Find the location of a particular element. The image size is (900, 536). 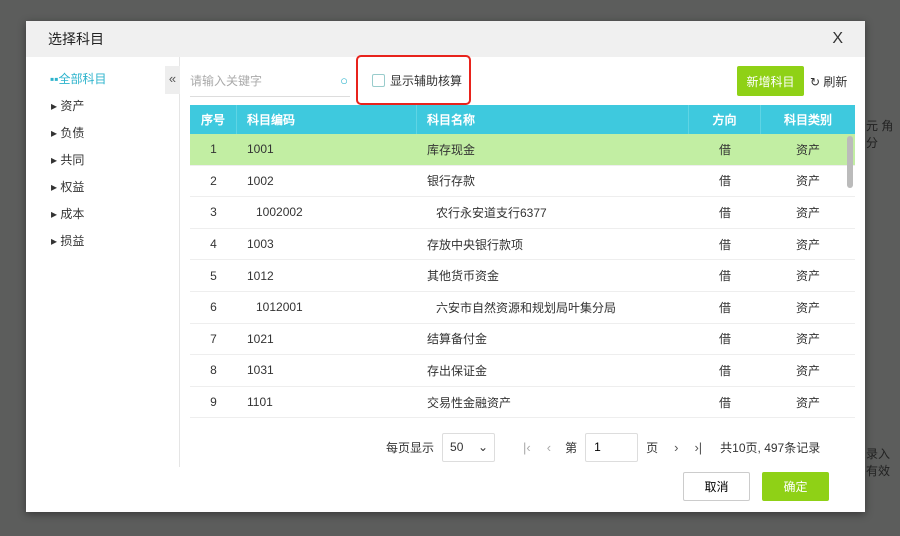

table-cell: 1002 is located at coordinates (260, 180).